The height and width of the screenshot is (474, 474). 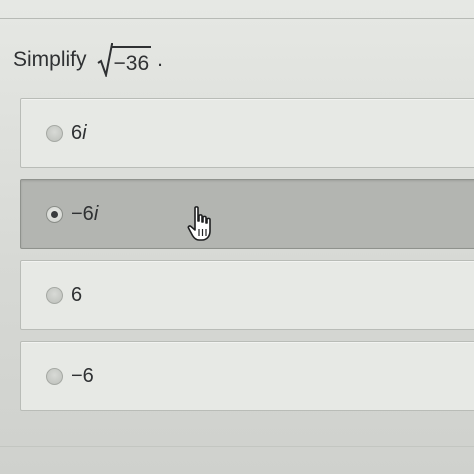 I want to click on square-root-expression: −36, so click(x=124, y=60).